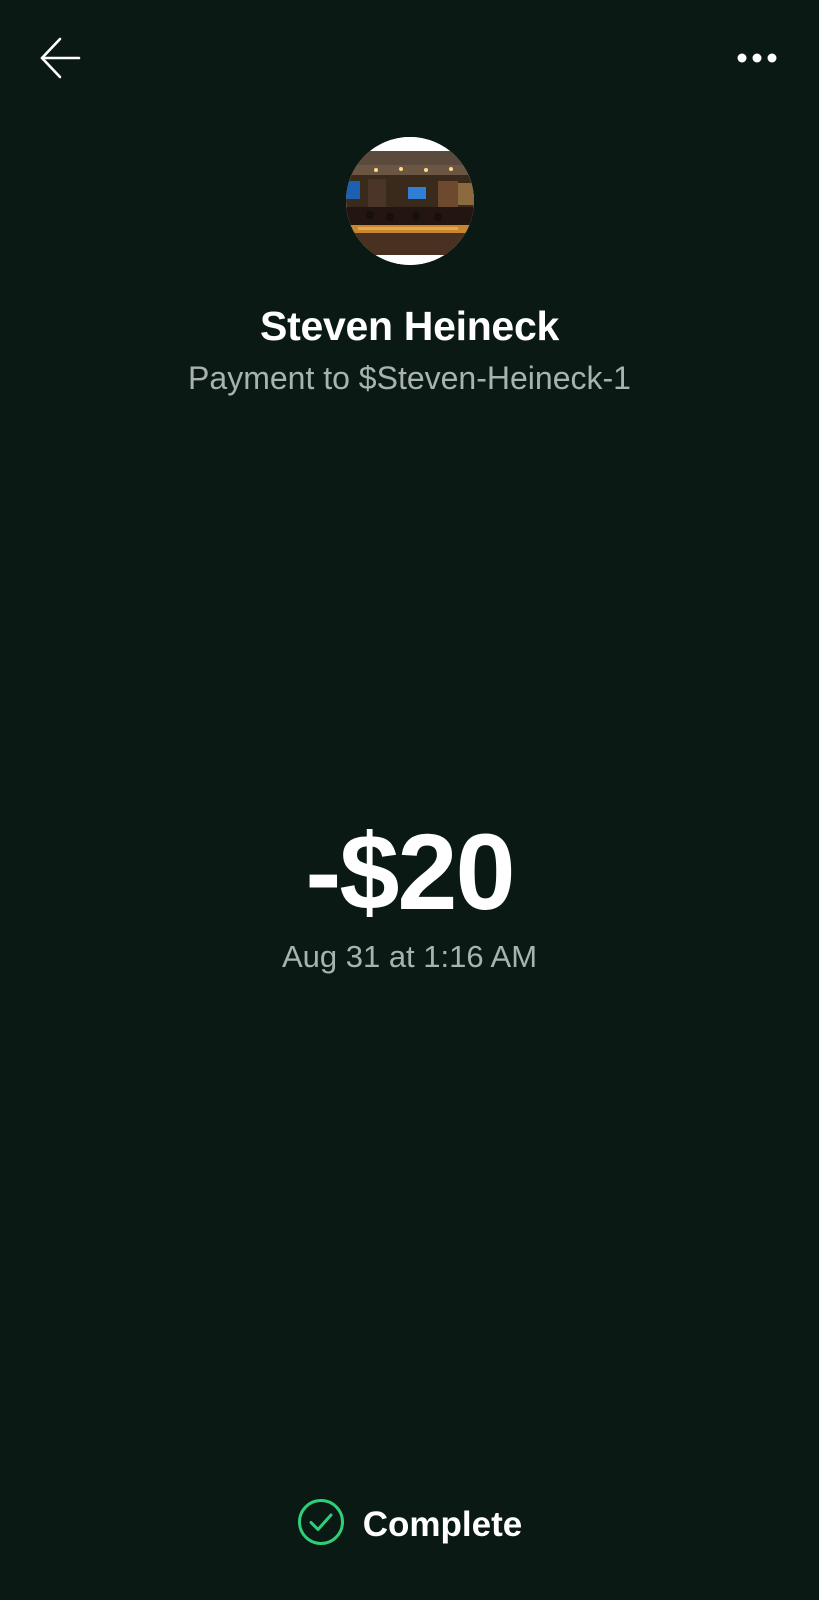  What do you see at coordinates (409, 956) in the screenshot?
I see `payment-datetime: Aug 31 at 1:16 AM` at bounding box center [409, 956].